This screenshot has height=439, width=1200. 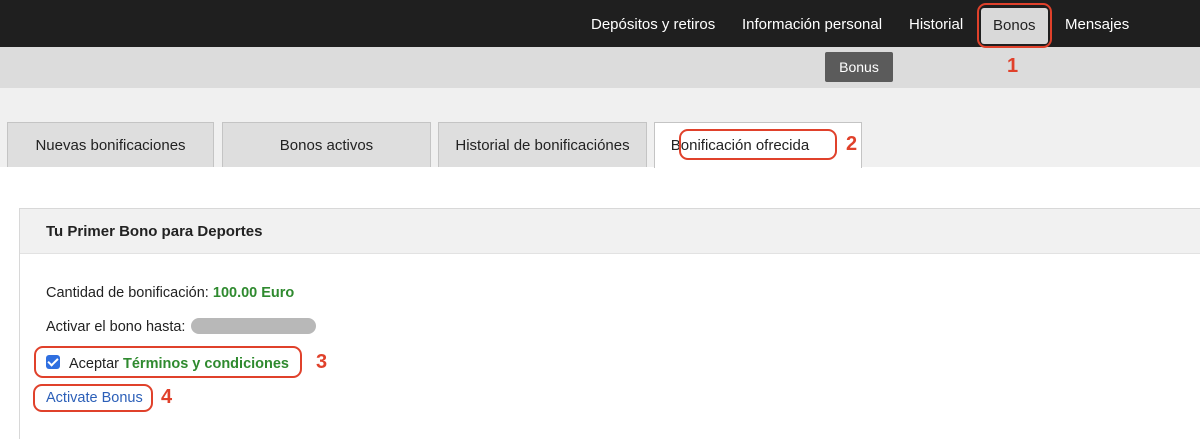 I want to click on annotation-number-4: 4, so click(x=167, y=397).